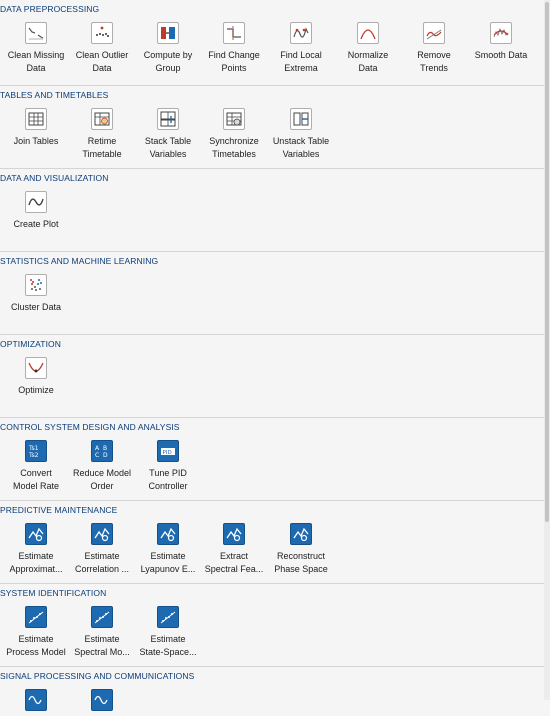 This screenshot has height=716, width=550. What do you see at coordinates (368, 48) in the screenshot?
I see `task-button: Normalize Data` at bounding box center [368, 48].